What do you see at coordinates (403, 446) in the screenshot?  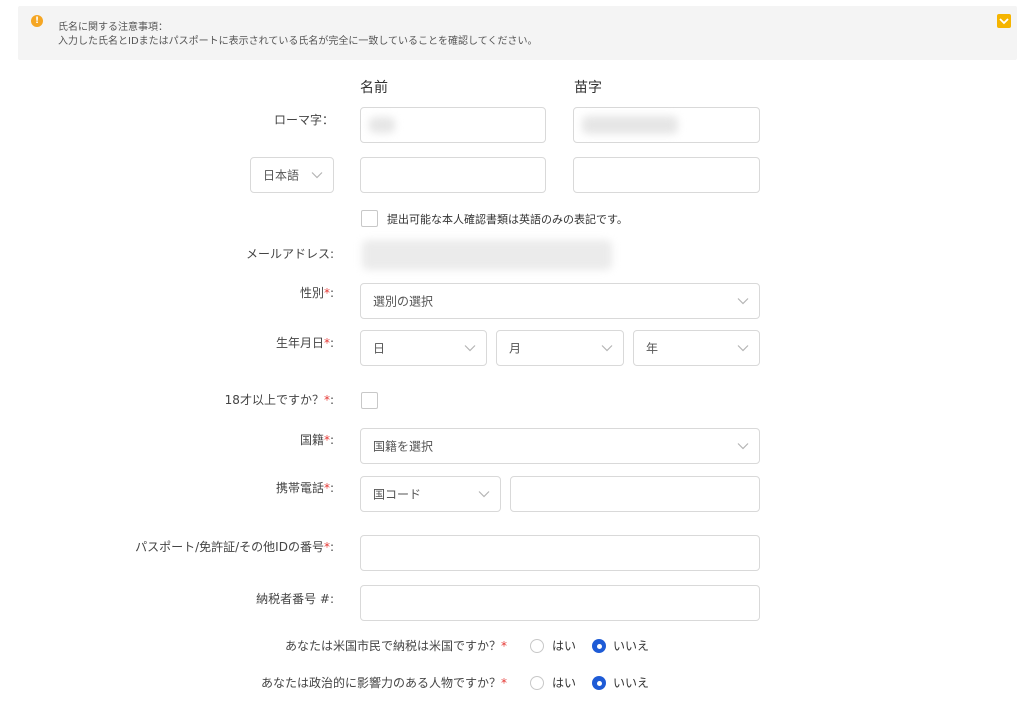 I see `nationality-placeholder: 国籍を選択` at bounding box center [403, 446].